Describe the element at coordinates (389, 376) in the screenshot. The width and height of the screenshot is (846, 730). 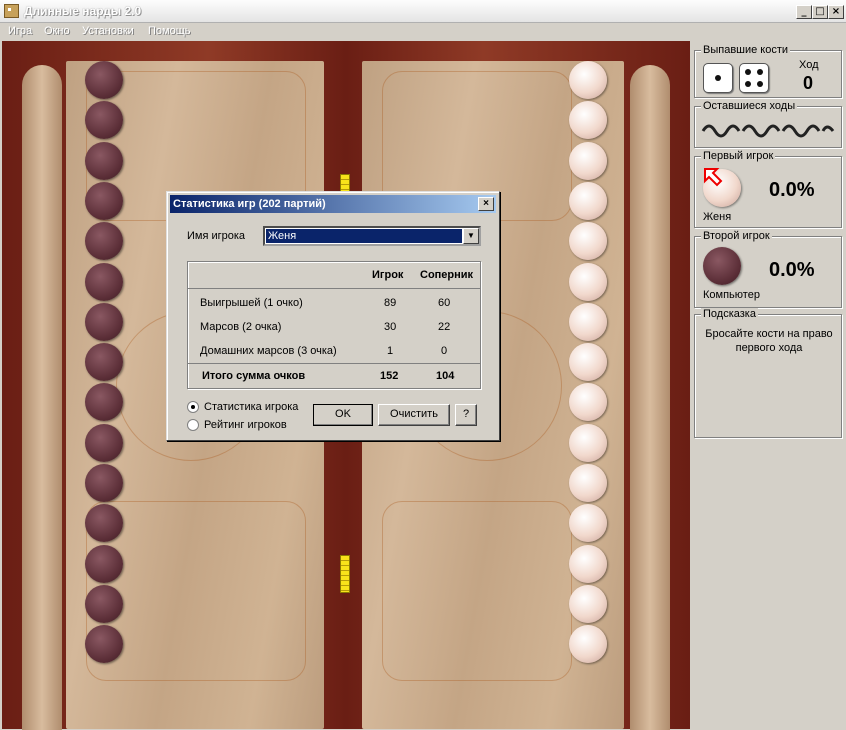
I see `total-player-value: 152` at that location.